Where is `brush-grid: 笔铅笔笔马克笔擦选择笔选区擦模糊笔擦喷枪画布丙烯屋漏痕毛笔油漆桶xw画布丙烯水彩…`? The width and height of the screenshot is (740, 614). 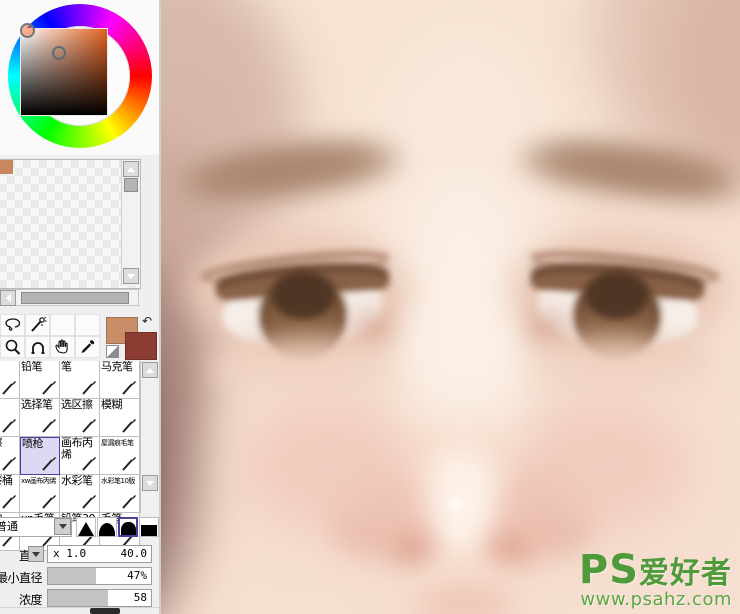 brush-grid: 笔铅笔笔马克笔擦选择笔选区擦模糊笔擦喷枪画布丙烯屋漏痕毛笔油漆桶xw画布丙烯水彩… is located at coordinates (70, 456).